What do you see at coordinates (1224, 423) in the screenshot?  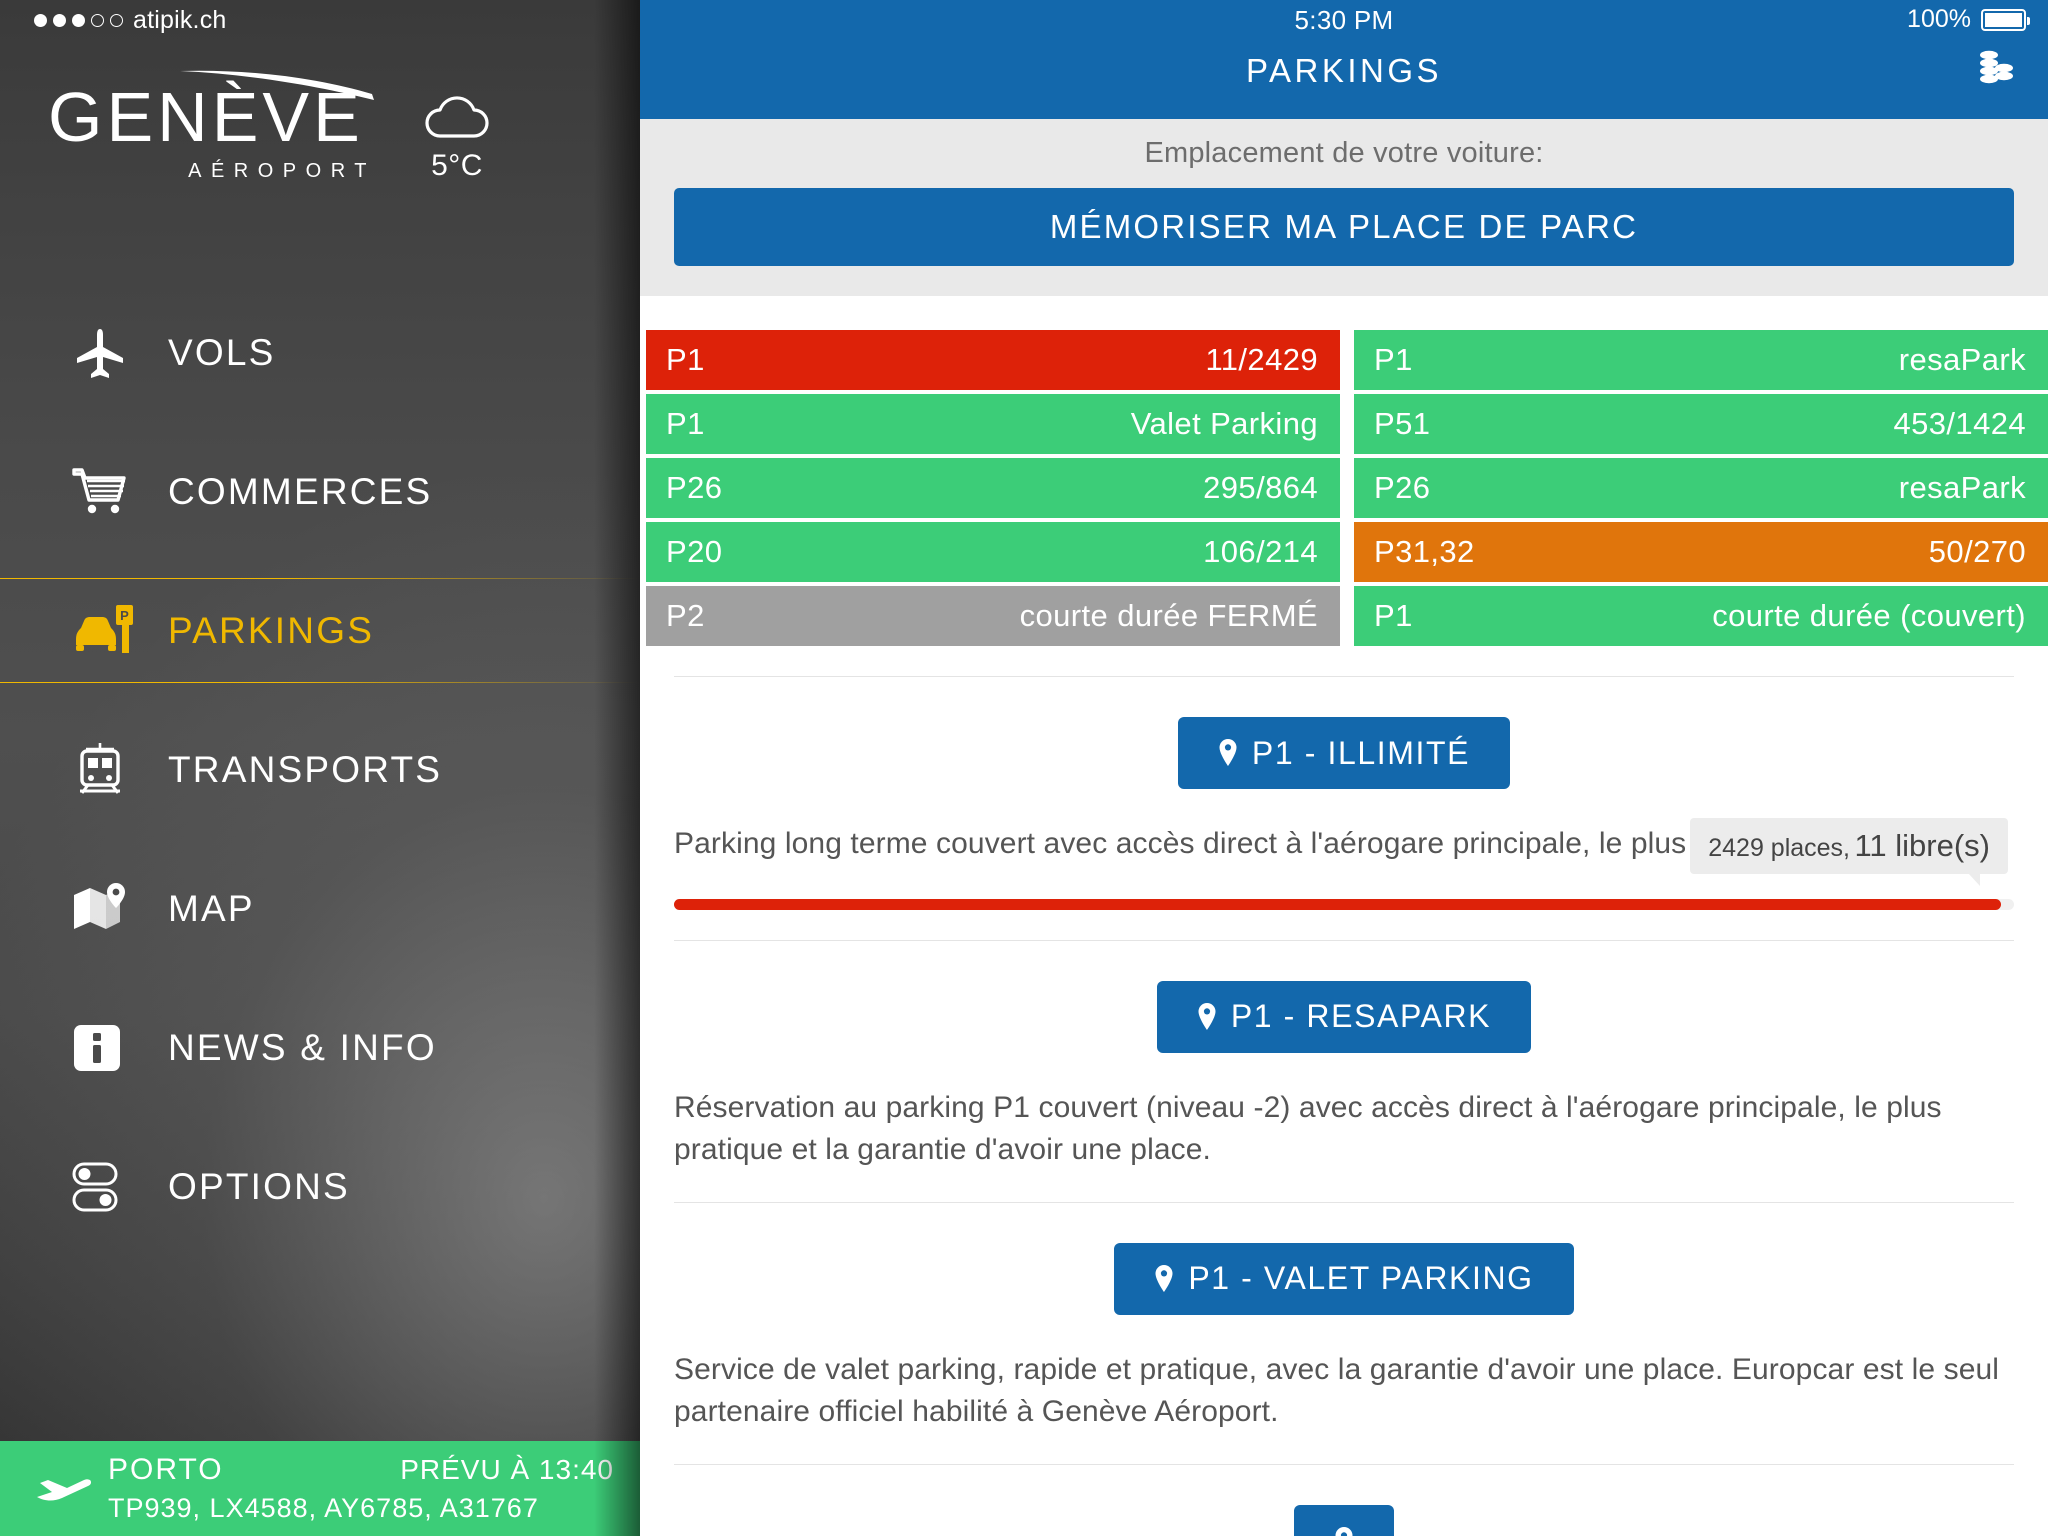 I see `parking-value: Valet Parking` at bounding box center [1224, 423].